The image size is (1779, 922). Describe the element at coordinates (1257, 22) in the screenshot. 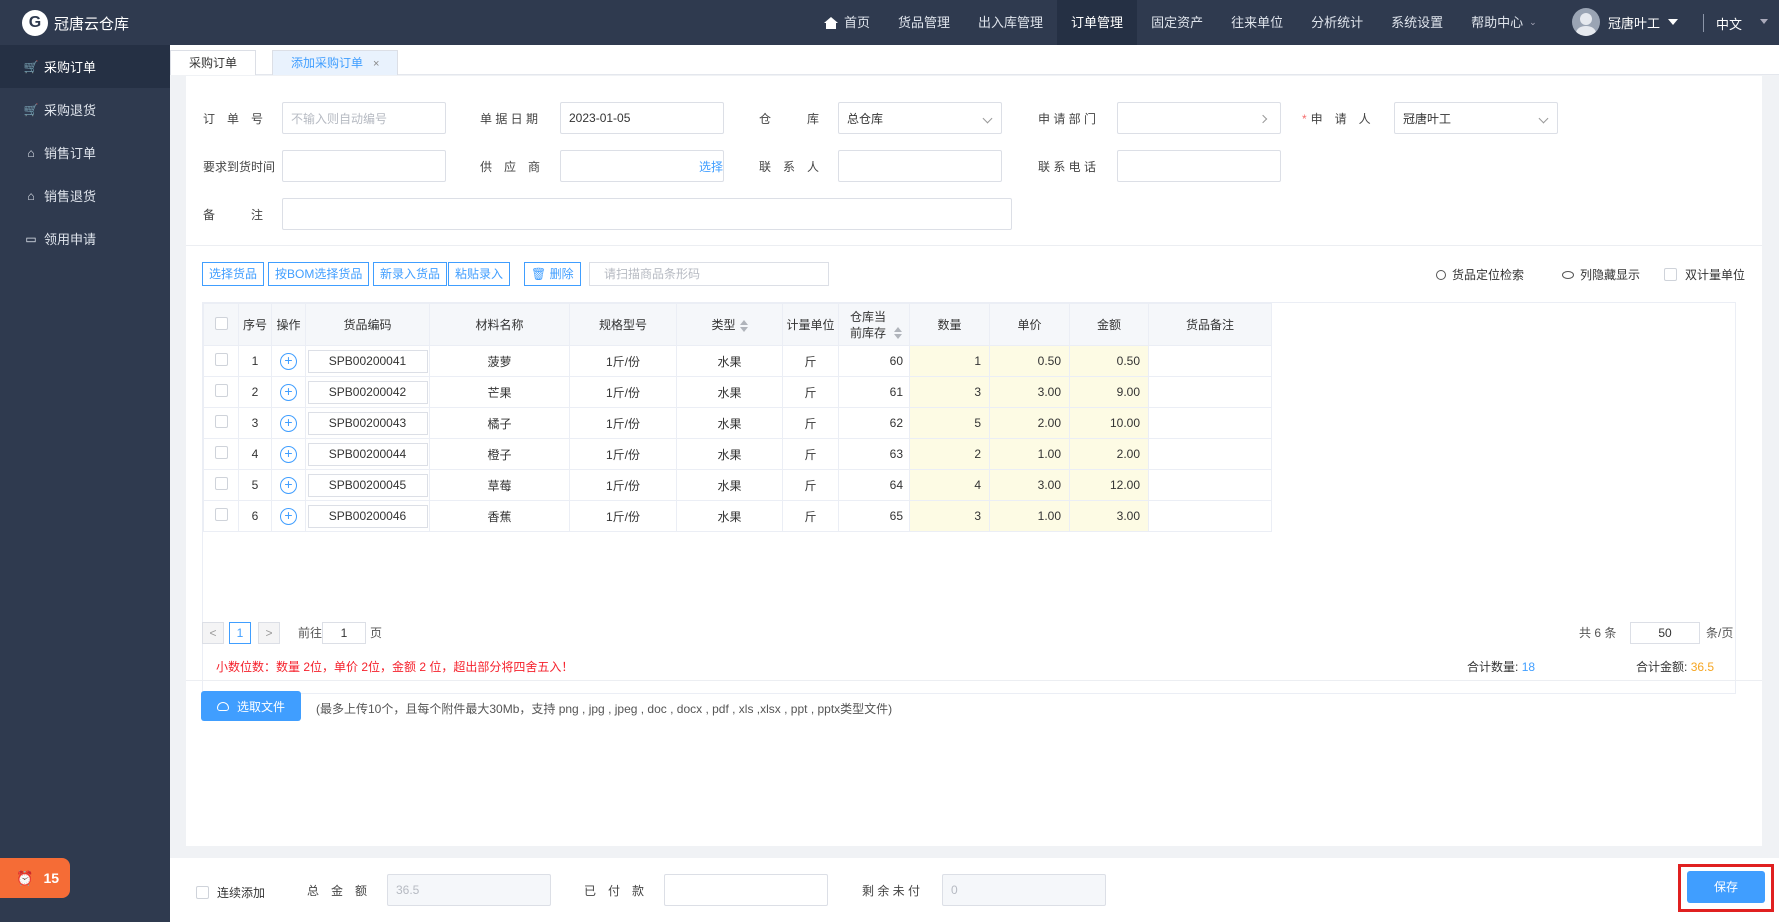

I see `nav-partners: 往来单位` at that location.